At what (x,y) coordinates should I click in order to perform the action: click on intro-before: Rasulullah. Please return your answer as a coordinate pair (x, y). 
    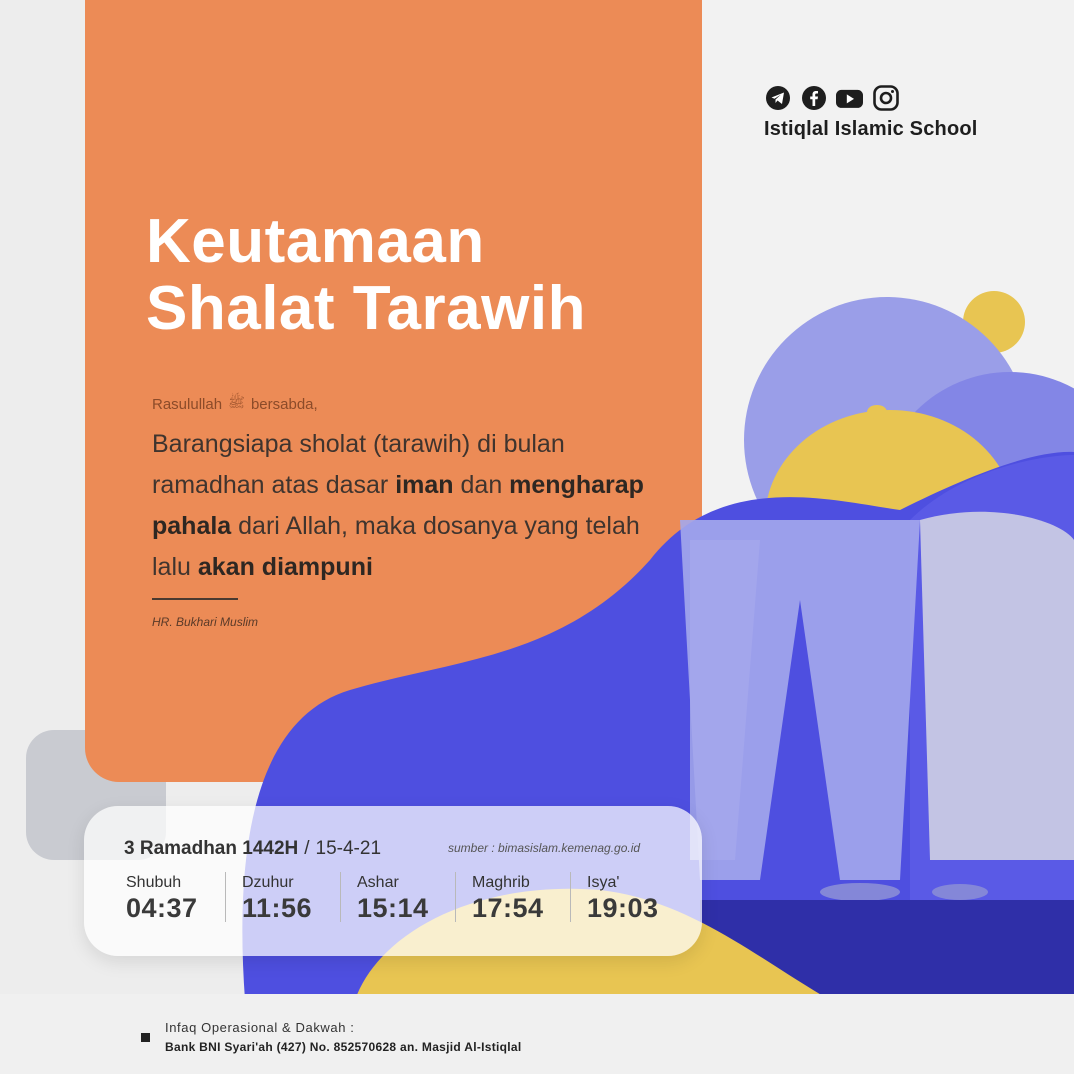
    Looking at the image, I should click on (187, 404).